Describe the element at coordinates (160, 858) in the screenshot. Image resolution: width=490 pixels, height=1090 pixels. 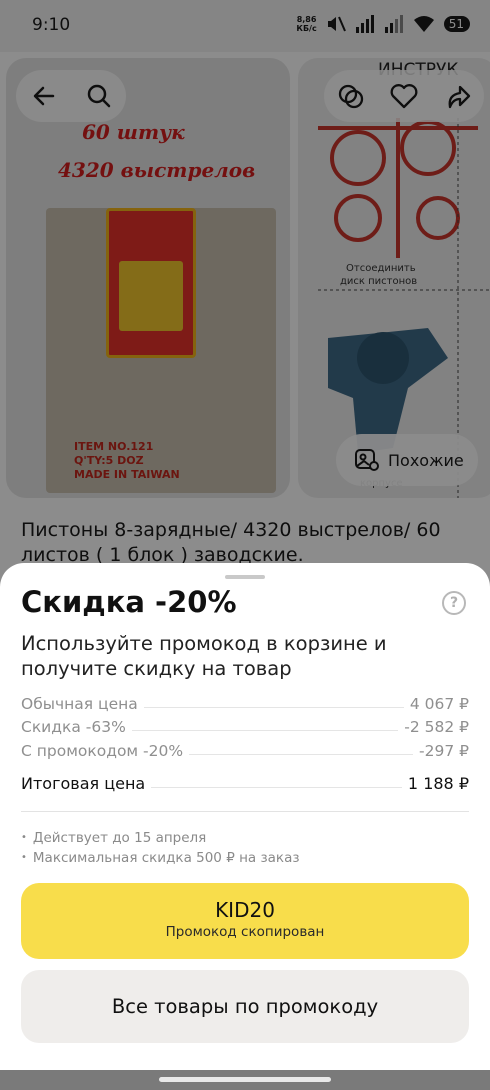
I see `note-item: Максимальная скидка 500 ₽ на заказ` at that location.